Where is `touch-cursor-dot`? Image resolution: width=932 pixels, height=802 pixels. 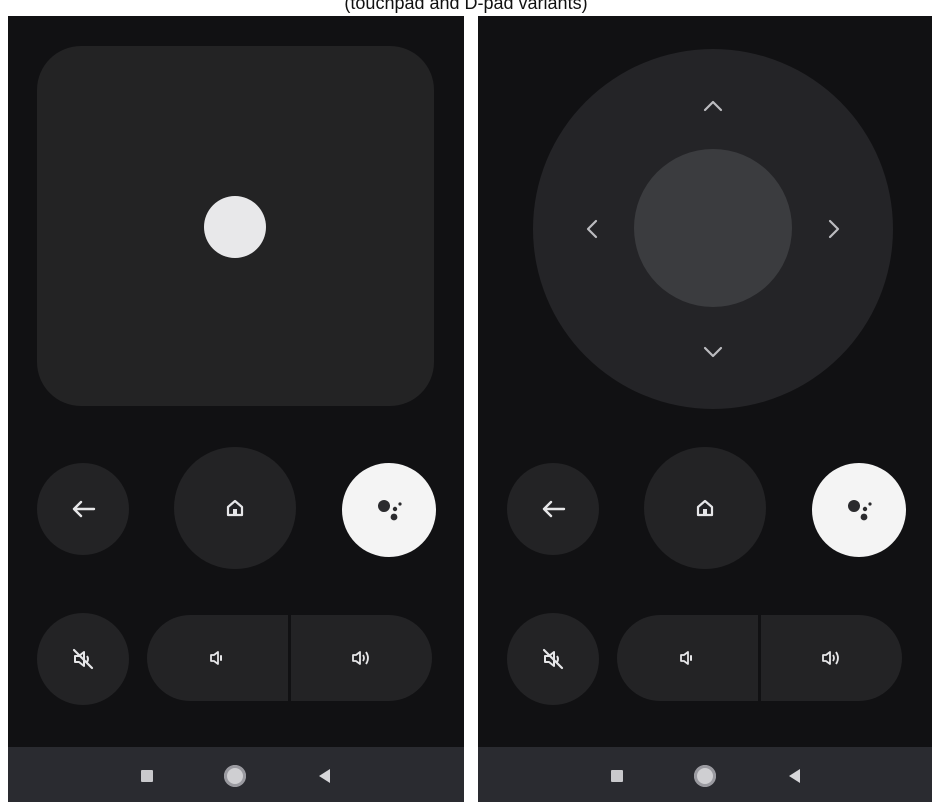 touch-cursor-dot is located at coordinates (235, 227).